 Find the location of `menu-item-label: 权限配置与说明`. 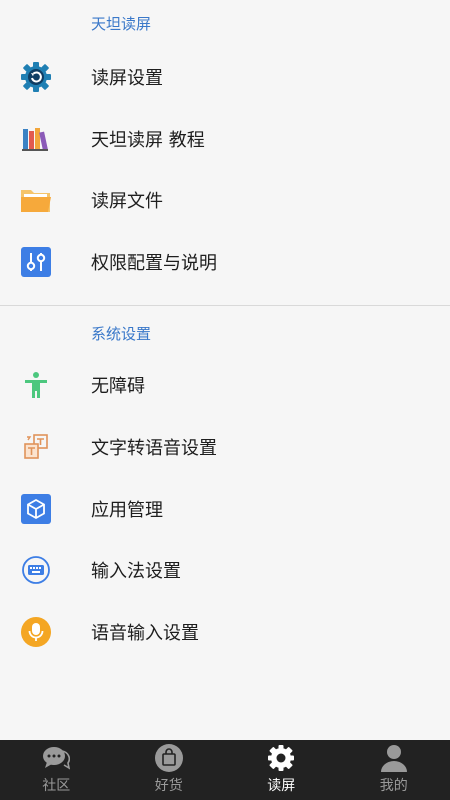

menu-item-label: 权限配置与说明 is located at coordinates (154, 264).